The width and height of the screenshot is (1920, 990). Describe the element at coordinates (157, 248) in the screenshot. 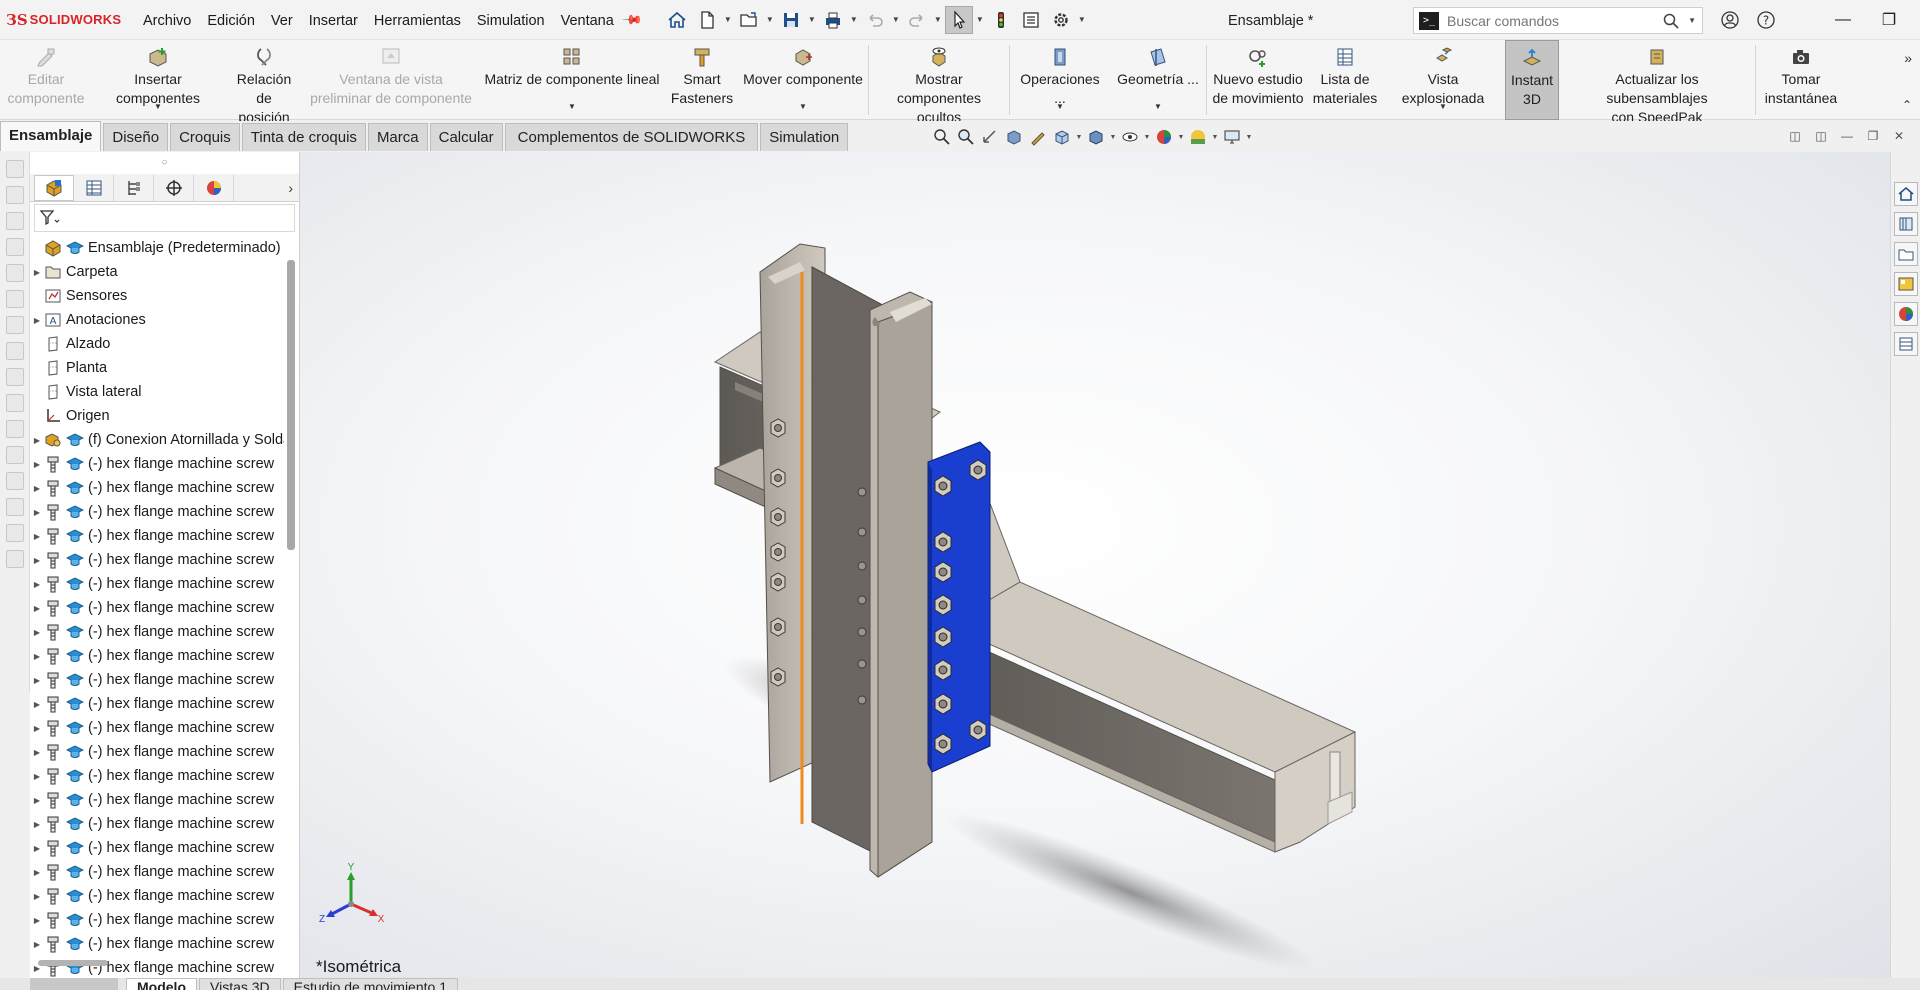

I see `tree-root: Ensamblaje (Predeterminado)` at that location.